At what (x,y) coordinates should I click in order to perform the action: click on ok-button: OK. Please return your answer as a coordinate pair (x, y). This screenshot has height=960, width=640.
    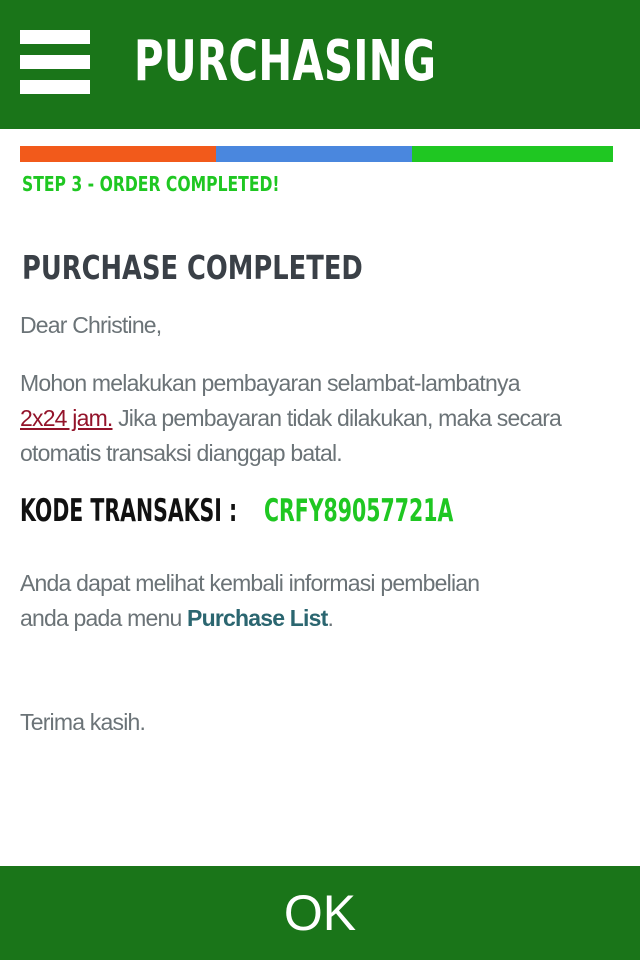
    Looking at the image, I should click on (320, 913).